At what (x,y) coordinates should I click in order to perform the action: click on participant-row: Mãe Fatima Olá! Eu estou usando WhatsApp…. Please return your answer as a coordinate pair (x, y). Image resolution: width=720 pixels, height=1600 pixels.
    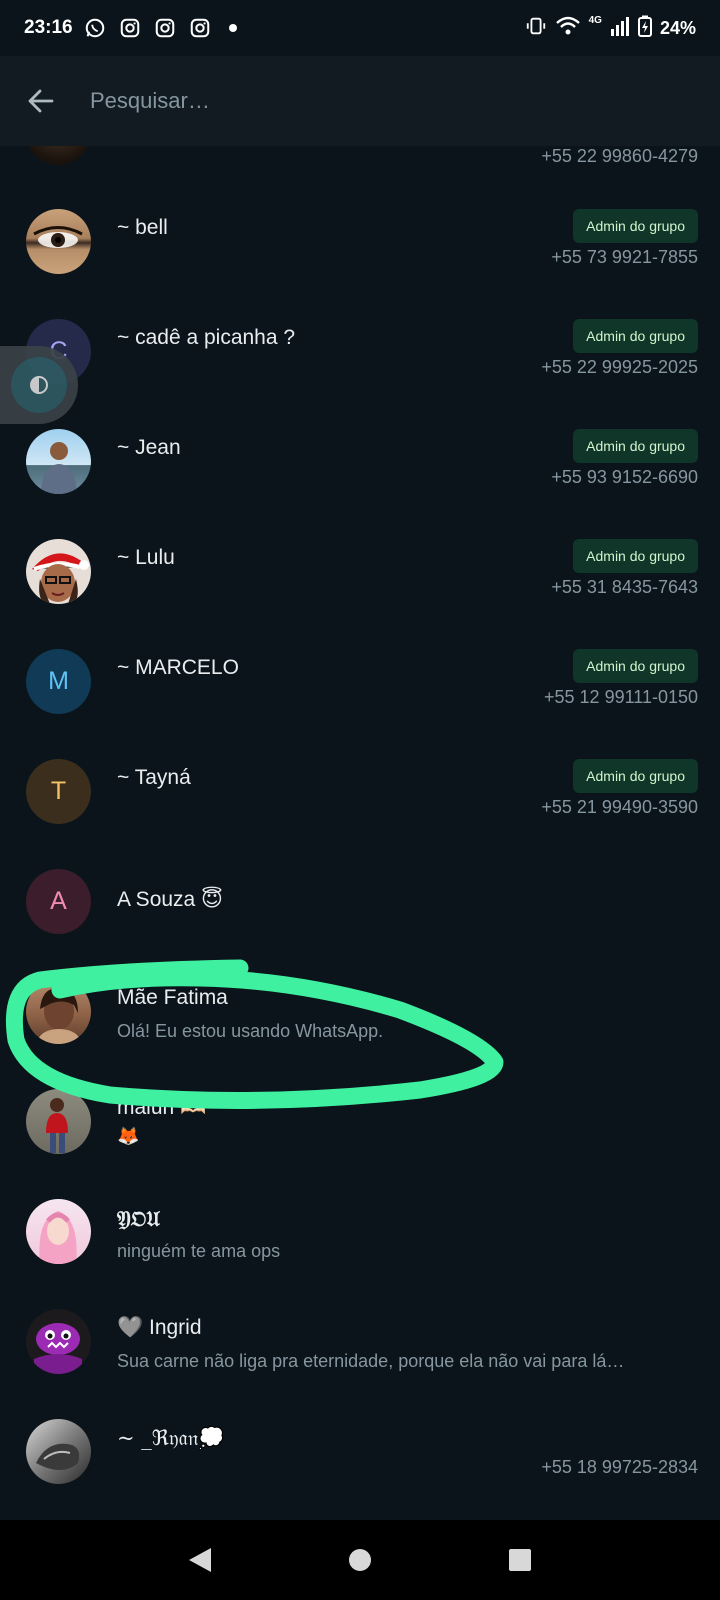
    Looking at the image, I should click on (360, 1021).